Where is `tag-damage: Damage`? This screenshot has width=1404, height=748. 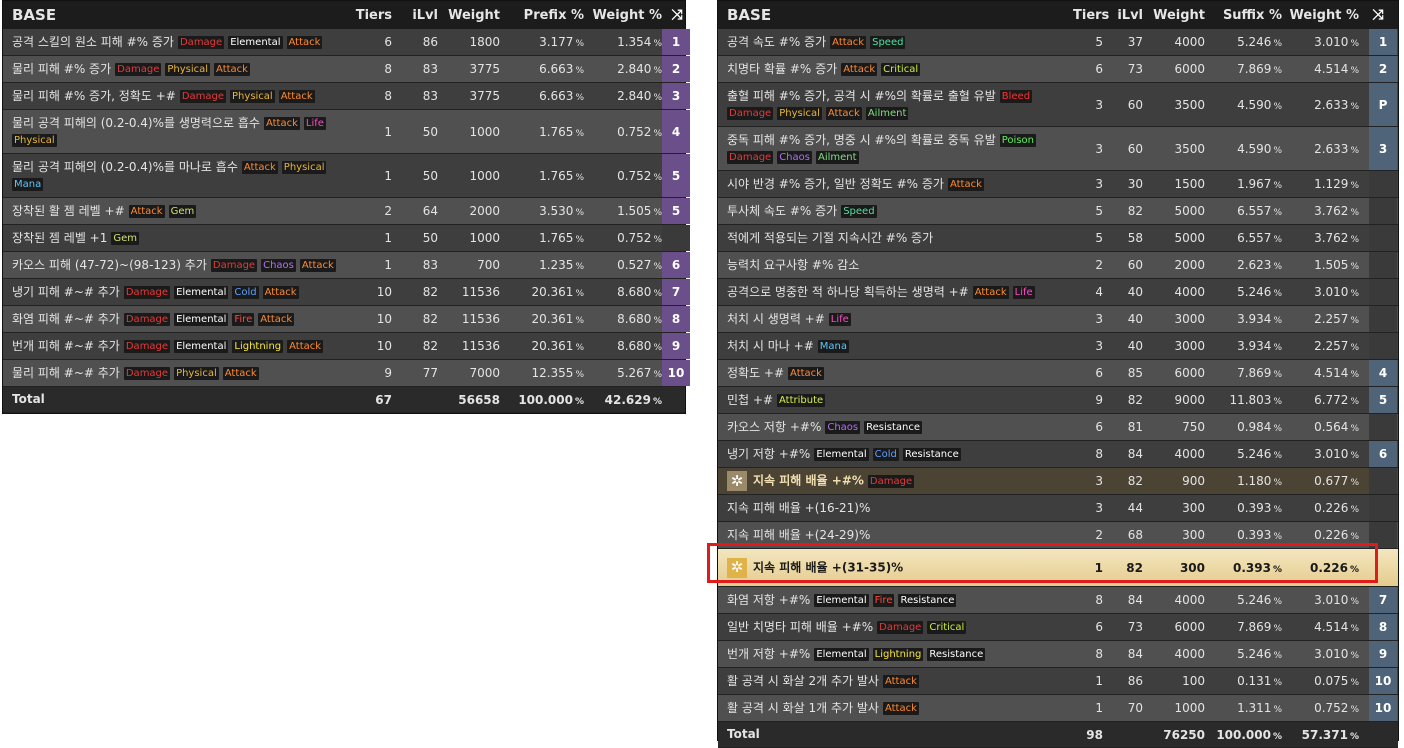 tag-damage: Damage is located at coordinates (891, 481).